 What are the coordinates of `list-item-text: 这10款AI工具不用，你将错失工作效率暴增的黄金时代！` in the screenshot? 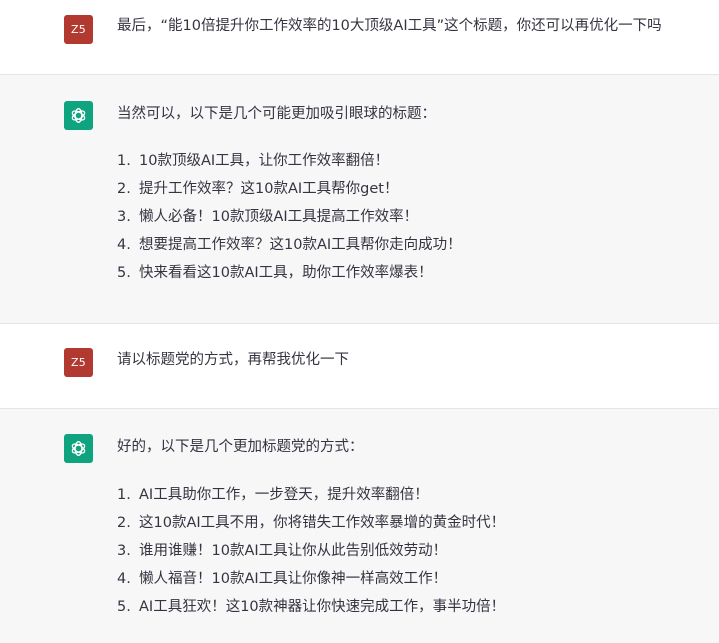 It's located at (322, 523).